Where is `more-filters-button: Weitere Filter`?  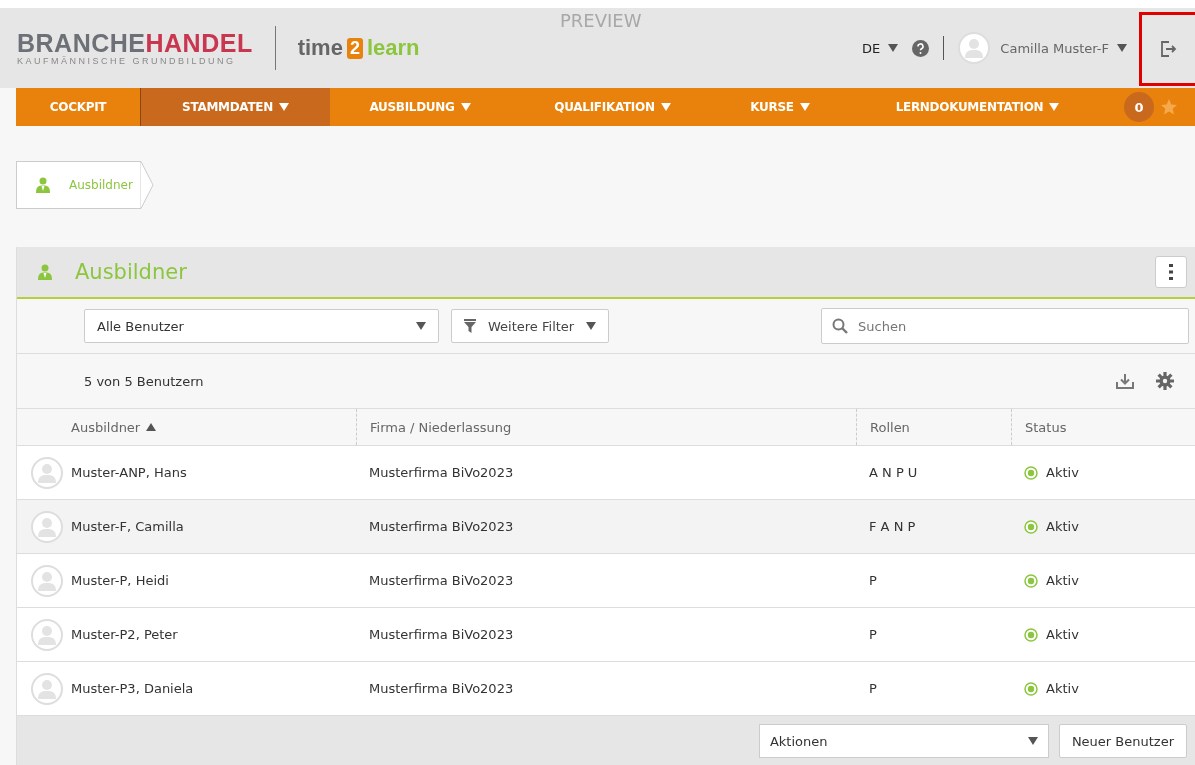 more-filters-button: Weitere Filter is located at coordinates (530, 326).